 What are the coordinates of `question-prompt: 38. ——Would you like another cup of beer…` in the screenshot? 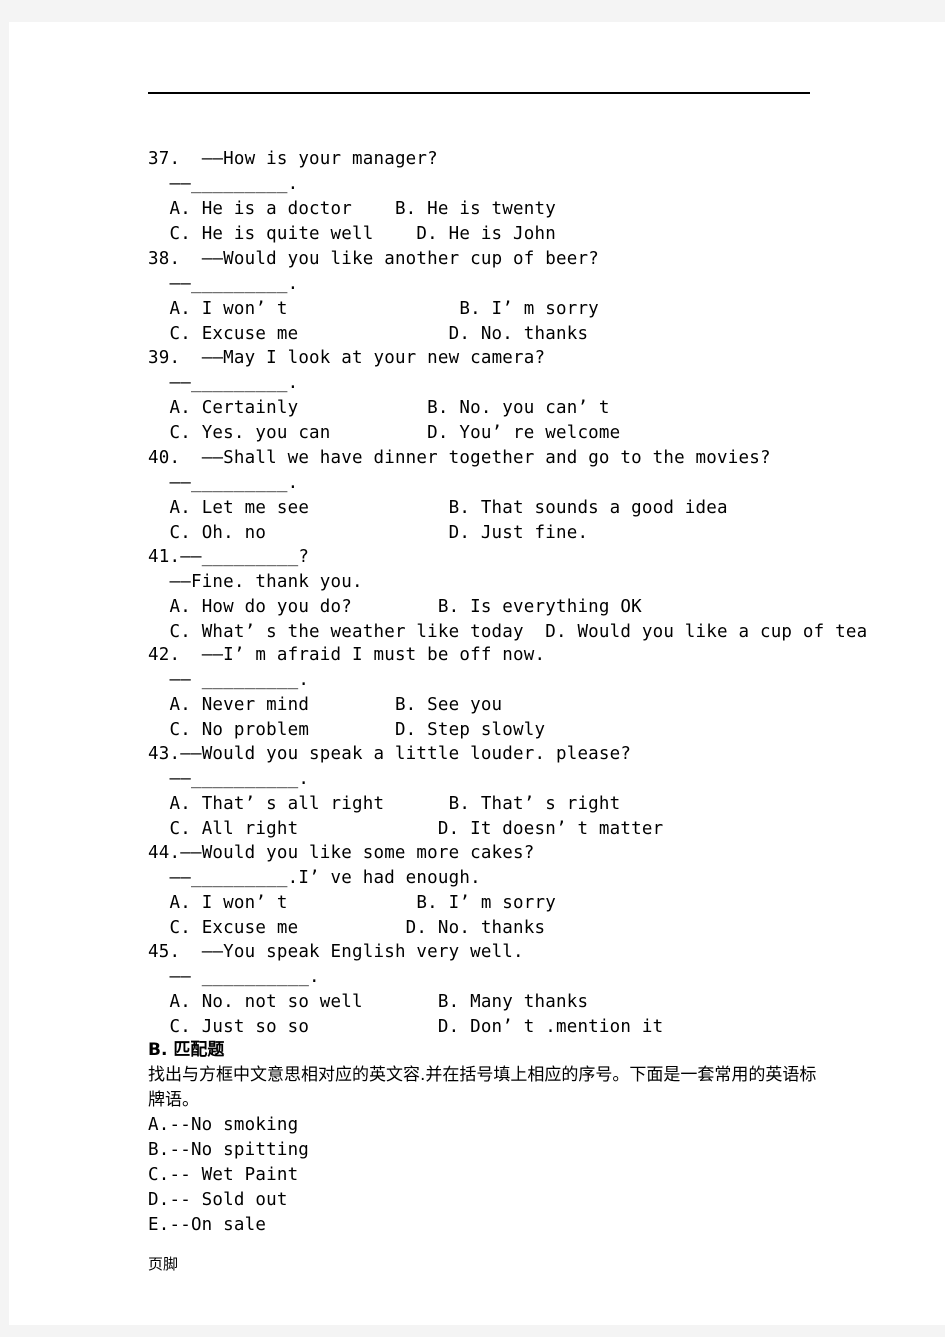 It's located at (373, 259).